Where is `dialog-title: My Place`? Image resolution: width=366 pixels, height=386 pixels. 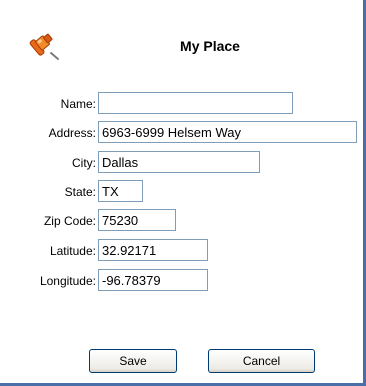
dialog-title: My Place is located at coordinates (210, 46).